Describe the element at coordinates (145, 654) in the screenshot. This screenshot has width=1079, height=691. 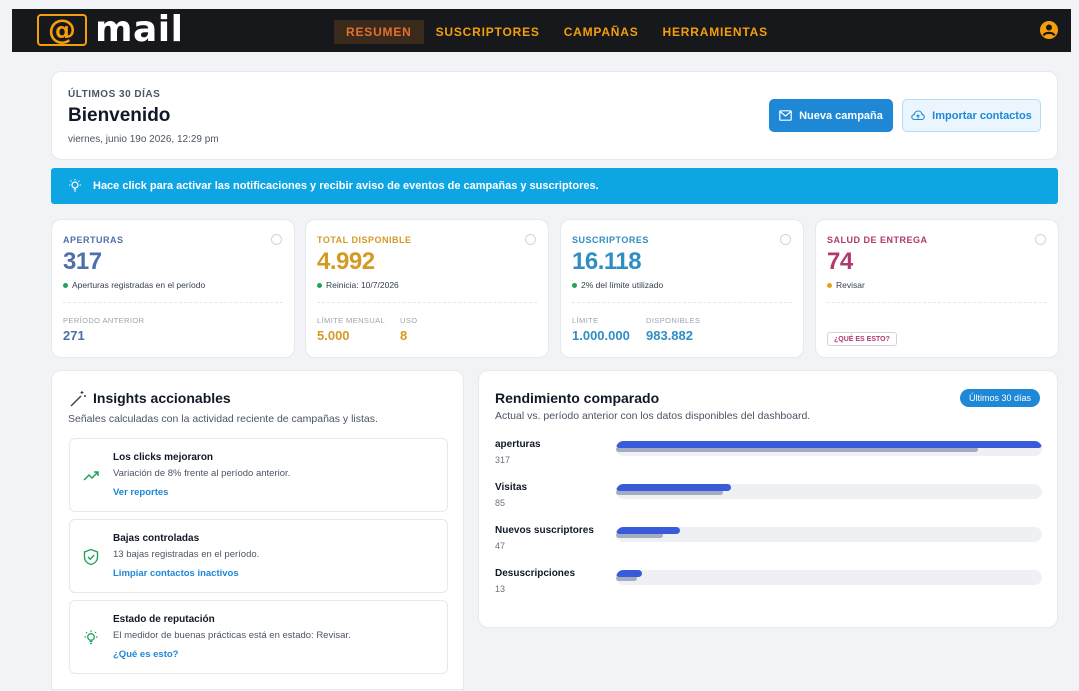
I see `what-is-this-link: ¿Qué es esto?` at that location.